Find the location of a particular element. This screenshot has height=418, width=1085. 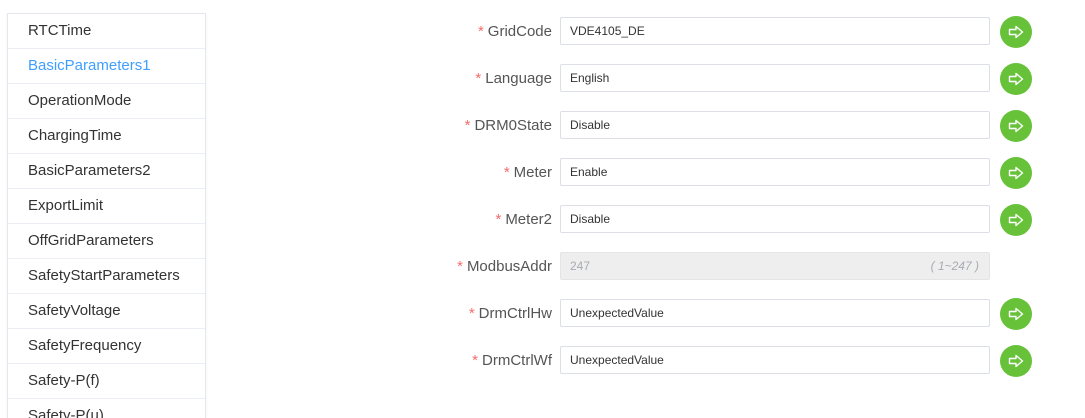

form-row-drmctrlwf: * DrmCtrlWf UnexpectedValue is located at coordinates (542, 369).